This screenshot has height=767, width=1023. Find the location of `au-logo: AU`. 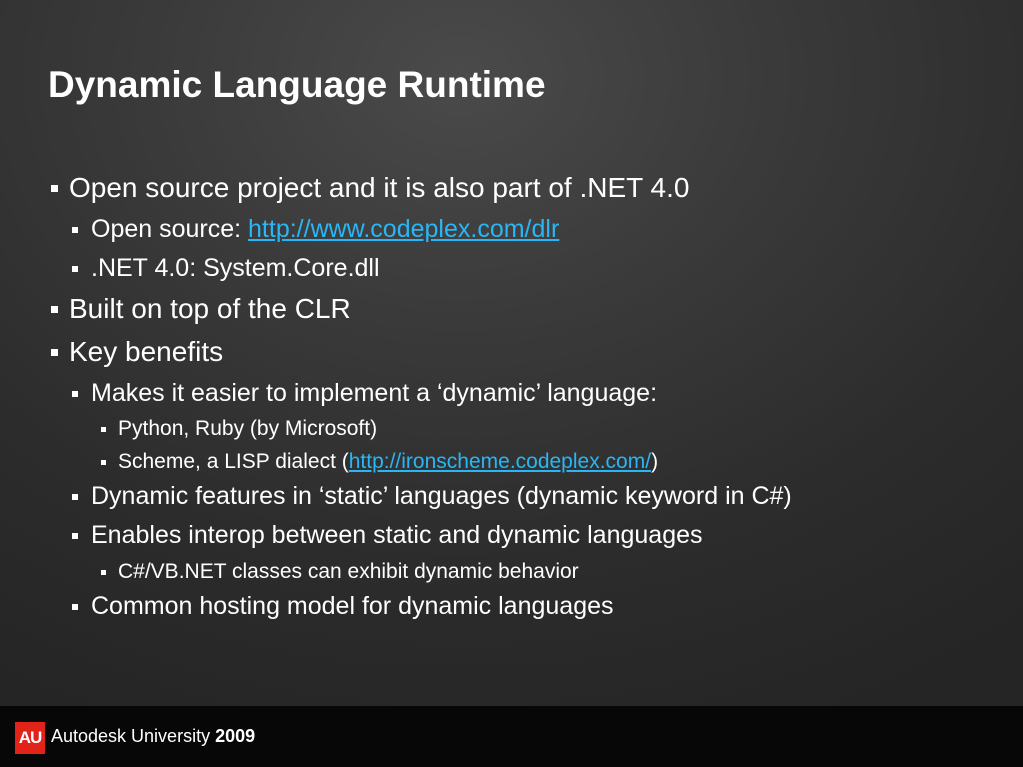

au-logo: AU is located at coordinates (30, 738).